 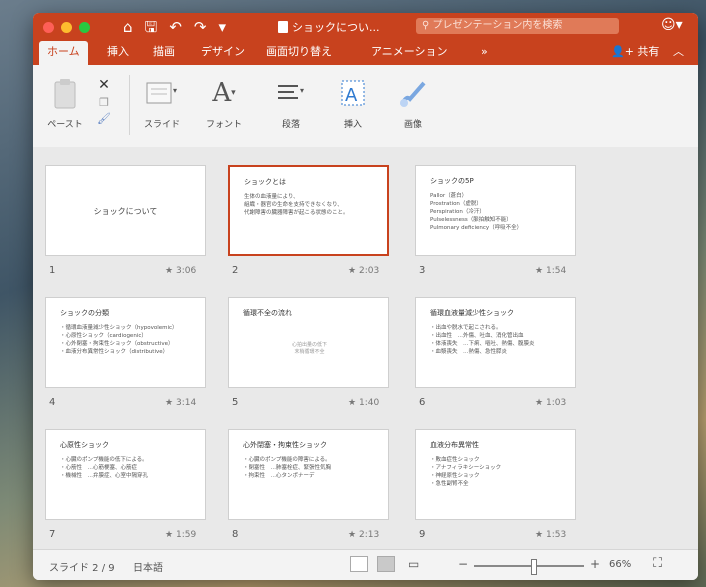 What do you see at coordinates (235, 402) in the screenshot?
I see `slide-number: 5` at bounding box center [235, 402].